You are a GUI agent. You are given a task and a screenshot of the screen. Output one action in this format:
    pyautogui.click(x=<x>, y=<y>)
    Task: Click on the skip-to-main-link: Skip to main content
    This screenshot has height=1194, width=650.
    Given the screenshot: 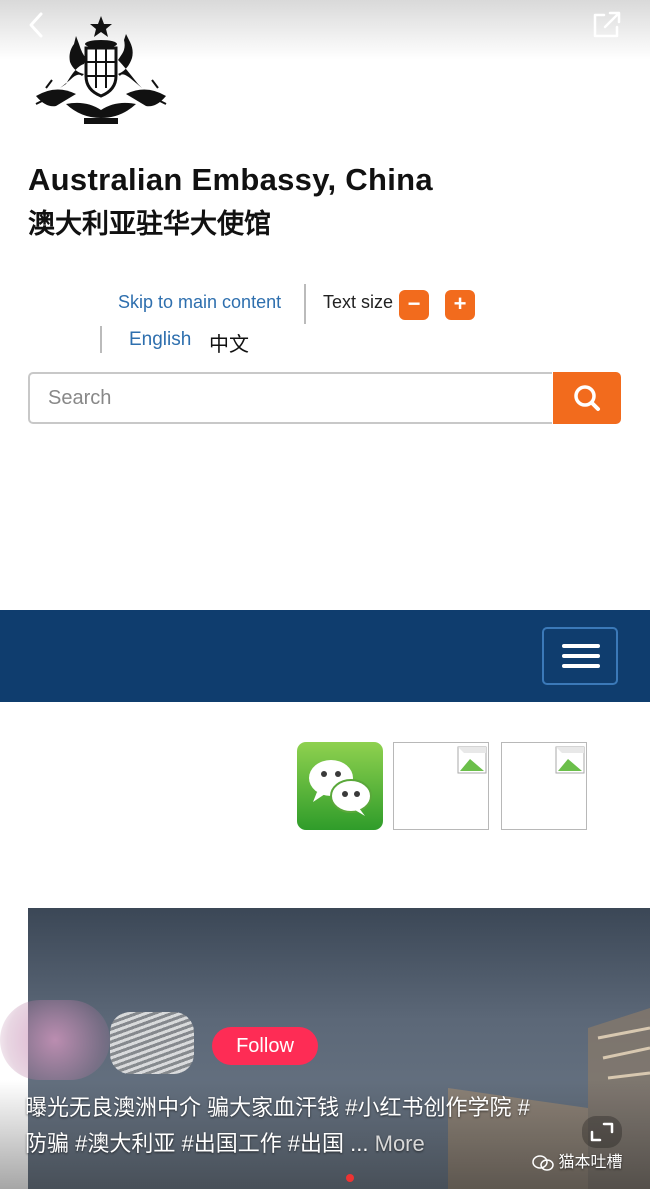 What is the action you would take?
    pyautogui.click(x=199, y=302)
    